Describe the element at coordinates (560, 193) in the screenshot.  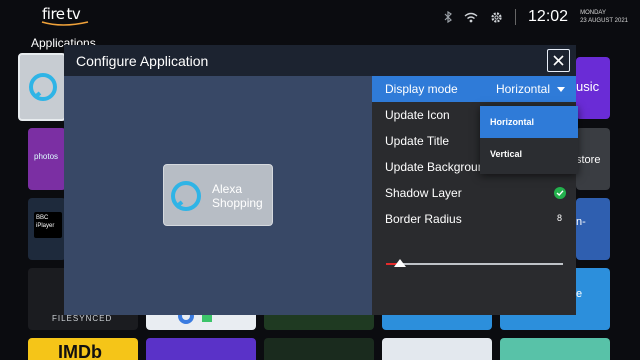
I see `check-icon` at that location.